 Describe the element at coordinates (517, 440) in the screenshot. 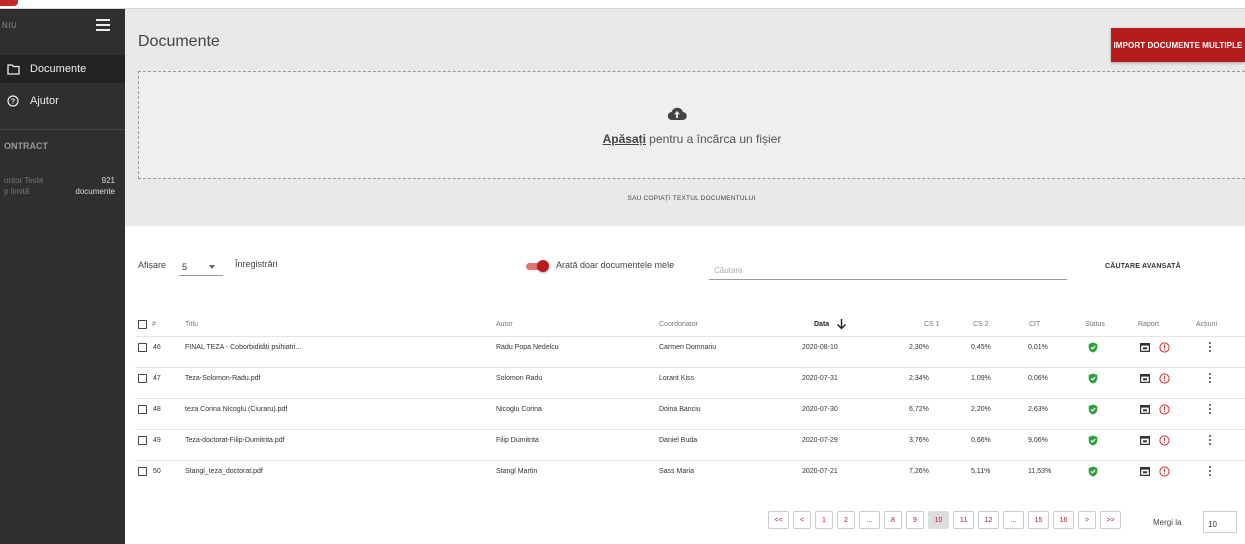

I see `cell-author: Filip Dumitrita` at that location.